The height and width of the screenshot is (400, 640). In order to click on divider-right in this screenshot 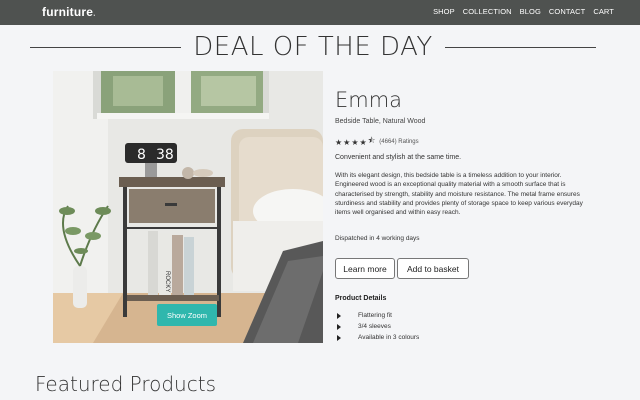, I will do `click(520, 47)`.